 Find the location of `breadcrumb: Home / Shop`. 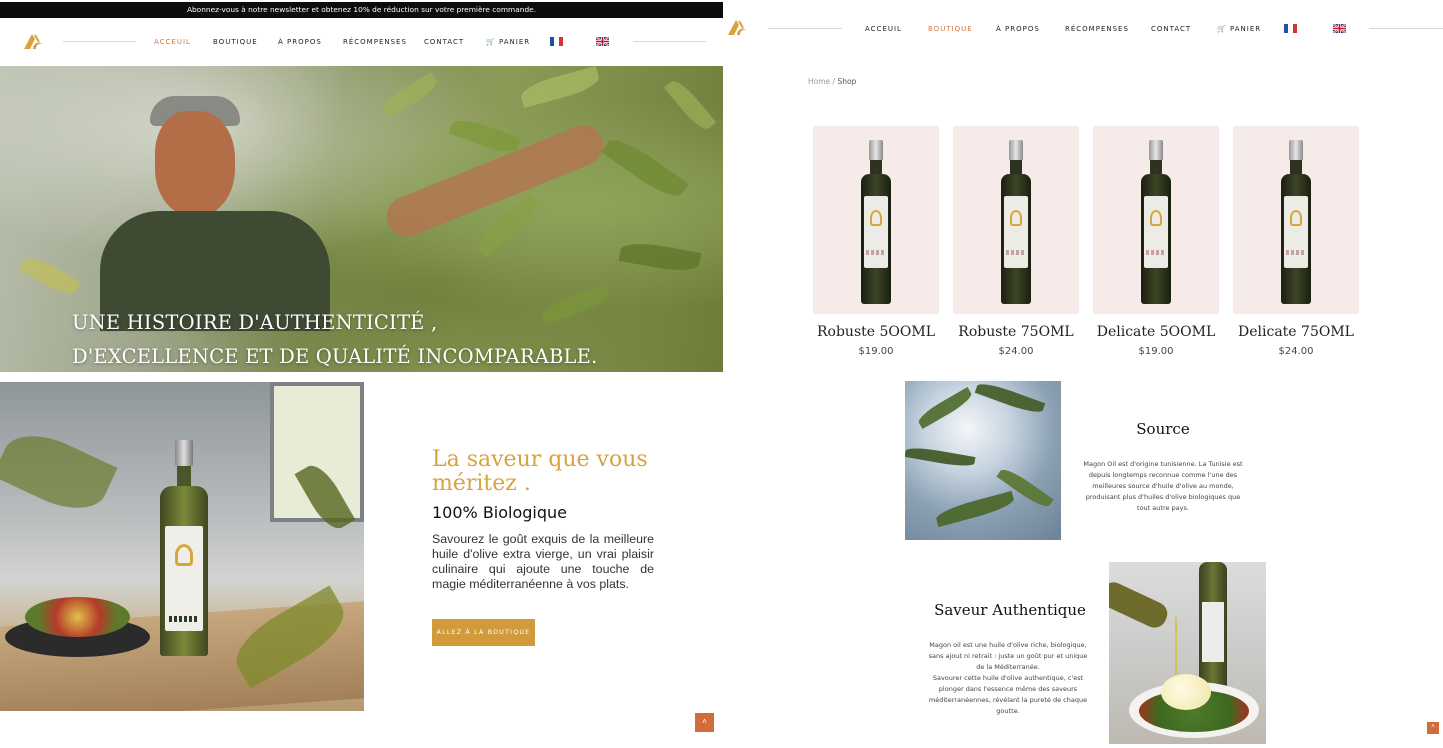

breadcrumb: Home / Shop is located at coordinates (832, 81).